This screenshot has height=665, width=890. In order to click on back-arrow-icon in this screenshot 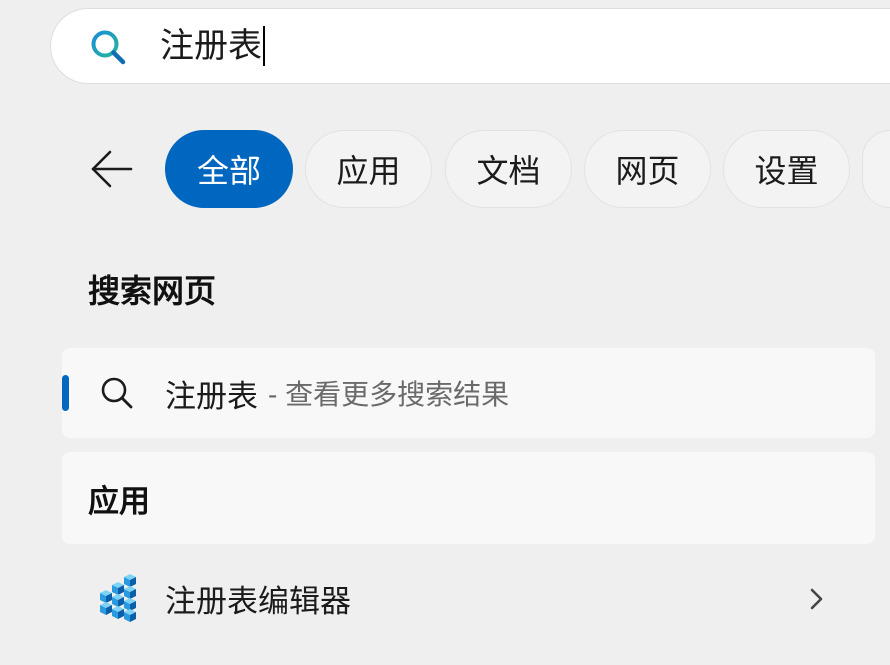, I will do `click(112, 169)`.